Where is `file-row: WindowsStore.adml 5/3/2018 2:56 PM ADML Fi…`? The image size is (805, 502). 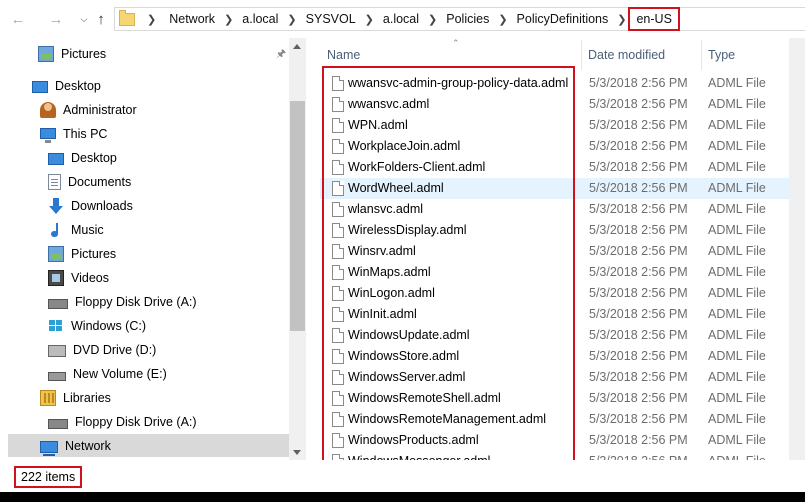
file-row: WindowsStore.adml 5/3/2018 2:56 PM ADML Fi… is located at coordinates (562, 356).